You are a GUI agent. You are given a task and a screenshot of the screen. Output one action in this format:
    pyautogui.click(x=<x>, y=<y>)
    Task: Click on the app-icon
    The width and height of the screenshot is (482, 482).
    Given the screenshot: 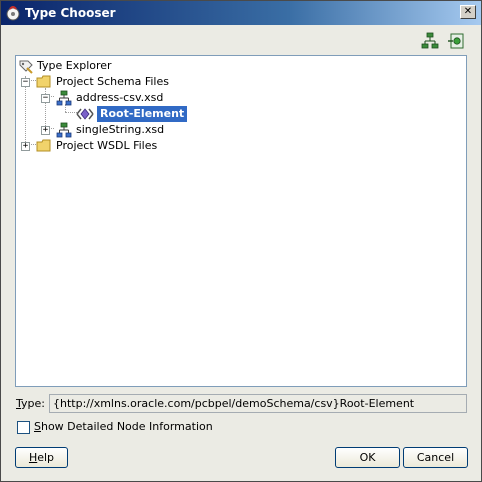 What is the action you would take?
    pyautogui.click(x=13, y=13)
    